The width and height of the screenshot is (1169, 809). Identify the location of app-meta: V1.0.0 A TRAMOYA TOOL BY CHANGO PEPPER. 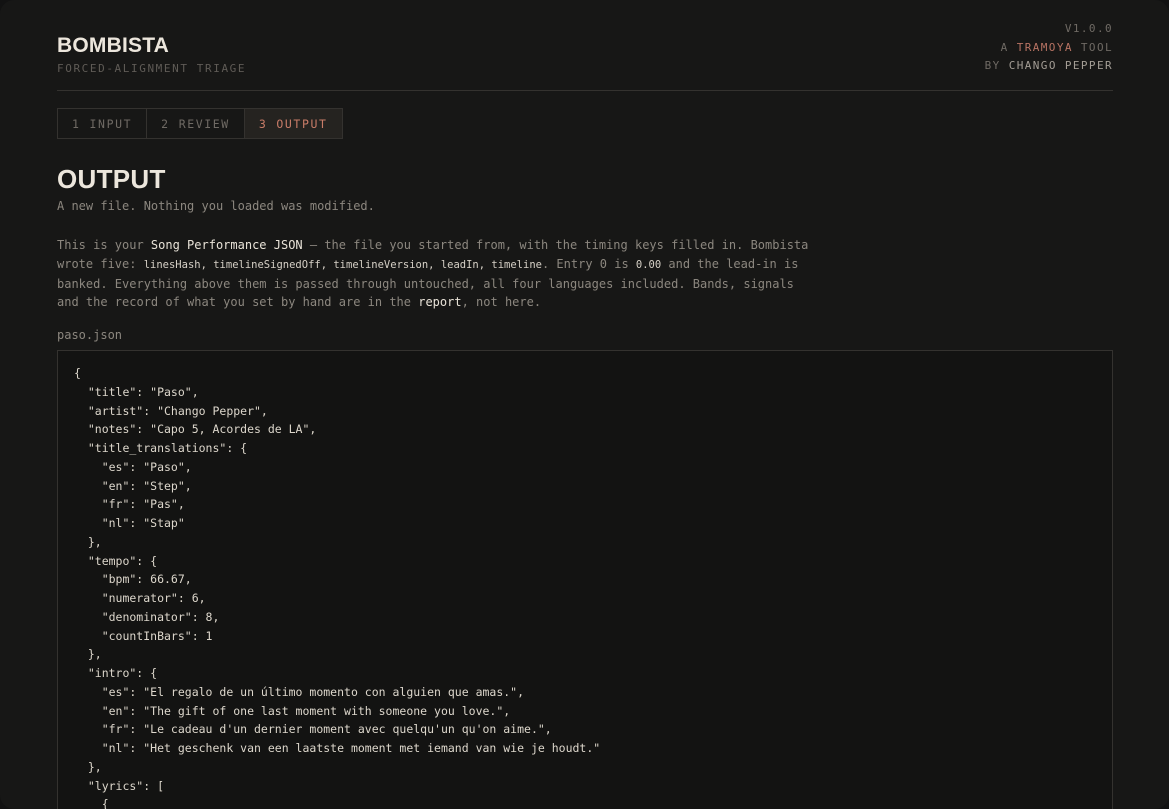
(1049, 48).